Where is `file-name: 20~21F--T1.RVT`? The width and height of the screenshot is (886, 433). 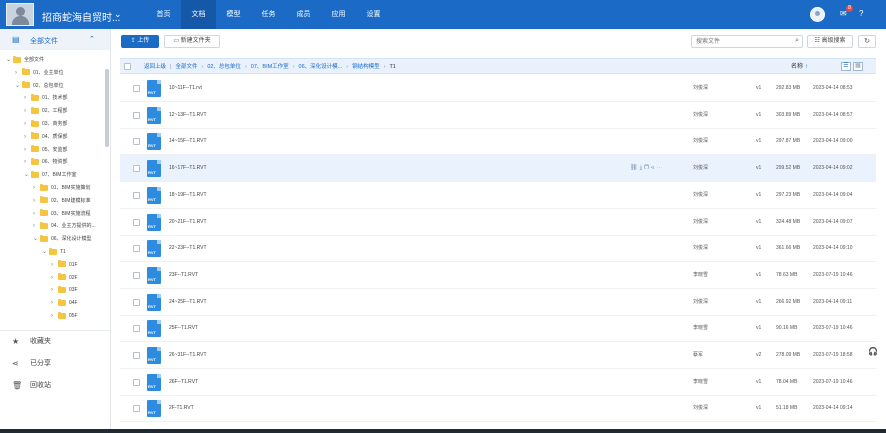
file-name: 20~21F--T1.RVT is located at coordinates (188, 222).